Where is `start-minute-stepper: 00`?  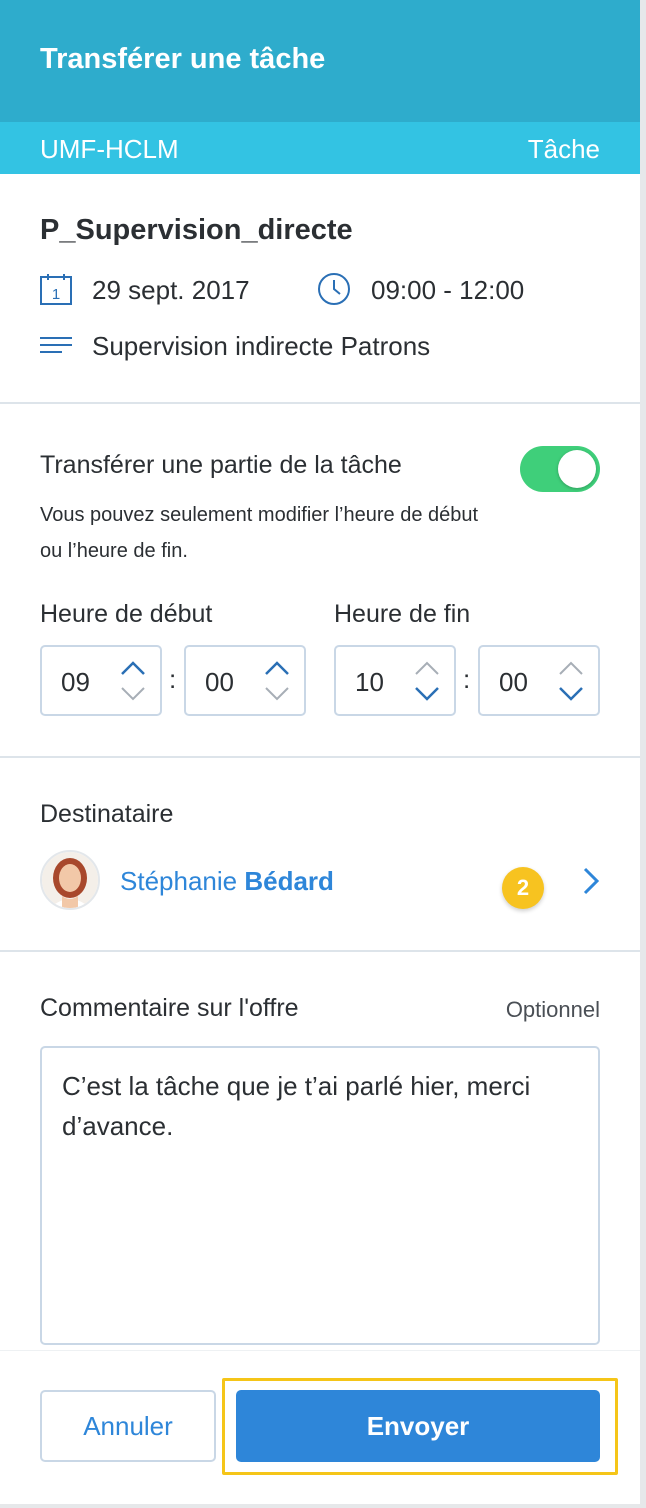
start-minute-stepper: 00 is located at coordinates (245, 680).